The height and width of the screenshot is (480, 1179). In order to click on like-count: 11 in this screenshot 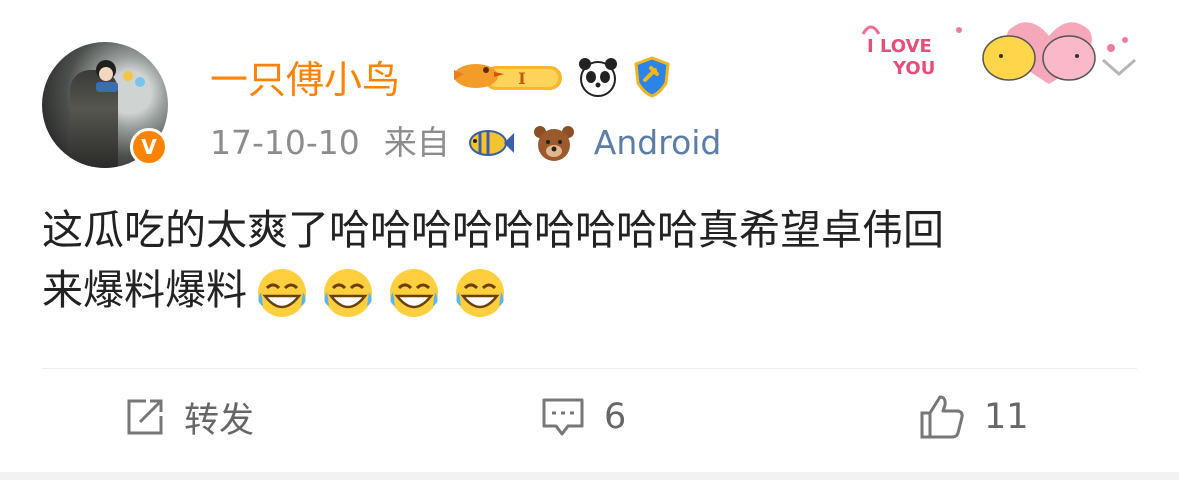, I will do `click(1006, 417)`.